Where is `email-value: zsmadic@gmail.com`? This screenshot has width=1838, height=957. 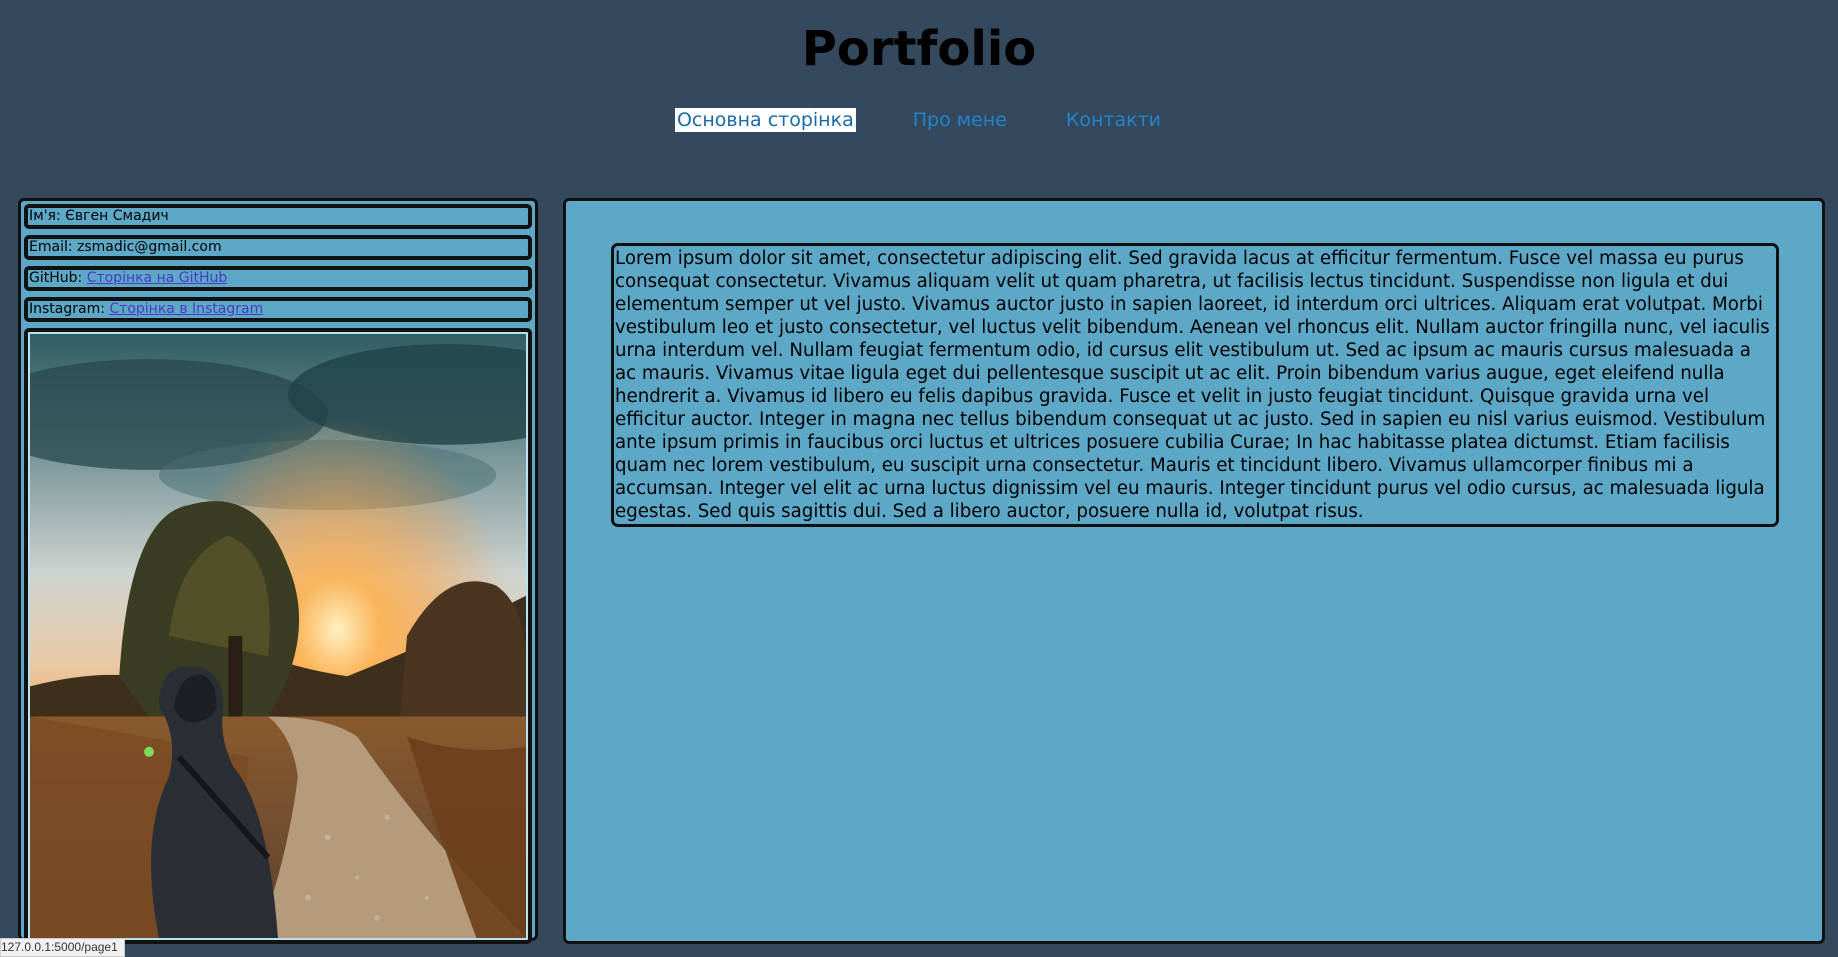
email-value: zsmadic@gmail.com is located at coordinates (149, 247).